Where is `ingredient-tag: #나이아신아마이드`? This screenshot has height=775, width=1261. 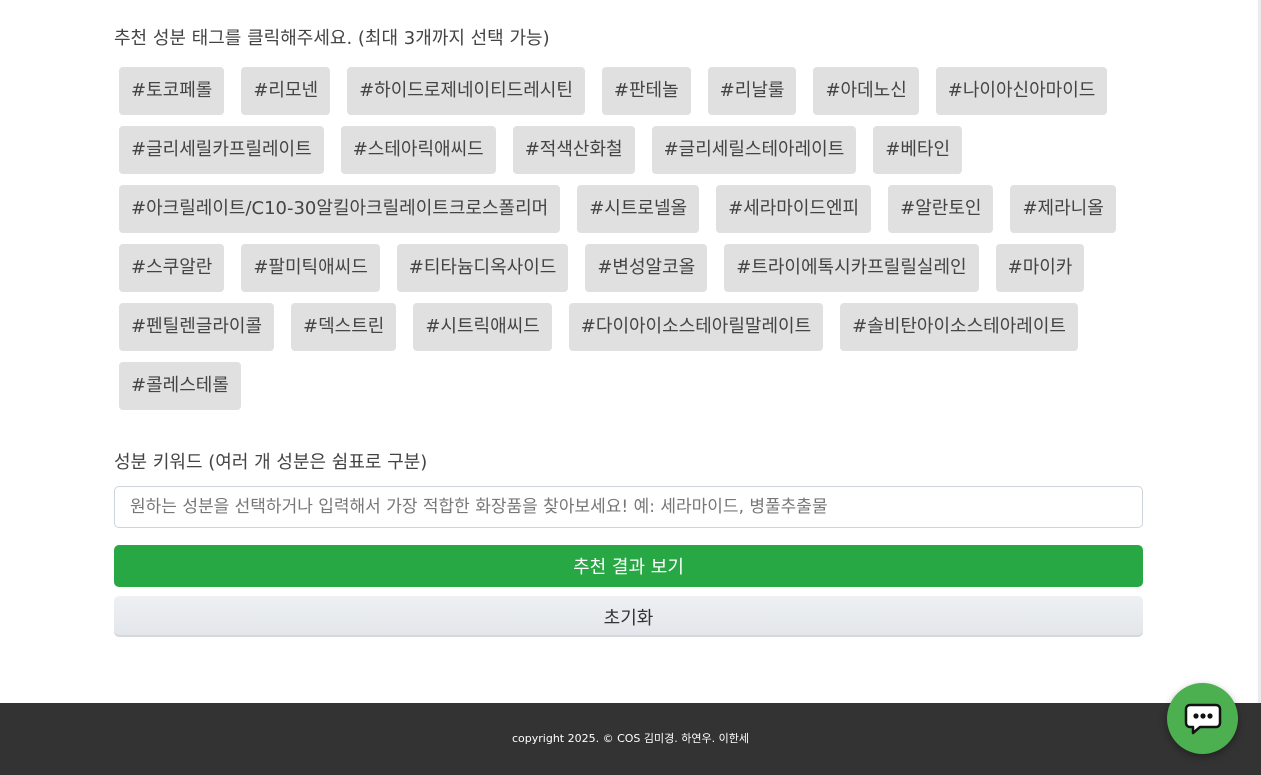 ingredient-tag: #나이아신아마이드 is located at coordinates (1021, 91).